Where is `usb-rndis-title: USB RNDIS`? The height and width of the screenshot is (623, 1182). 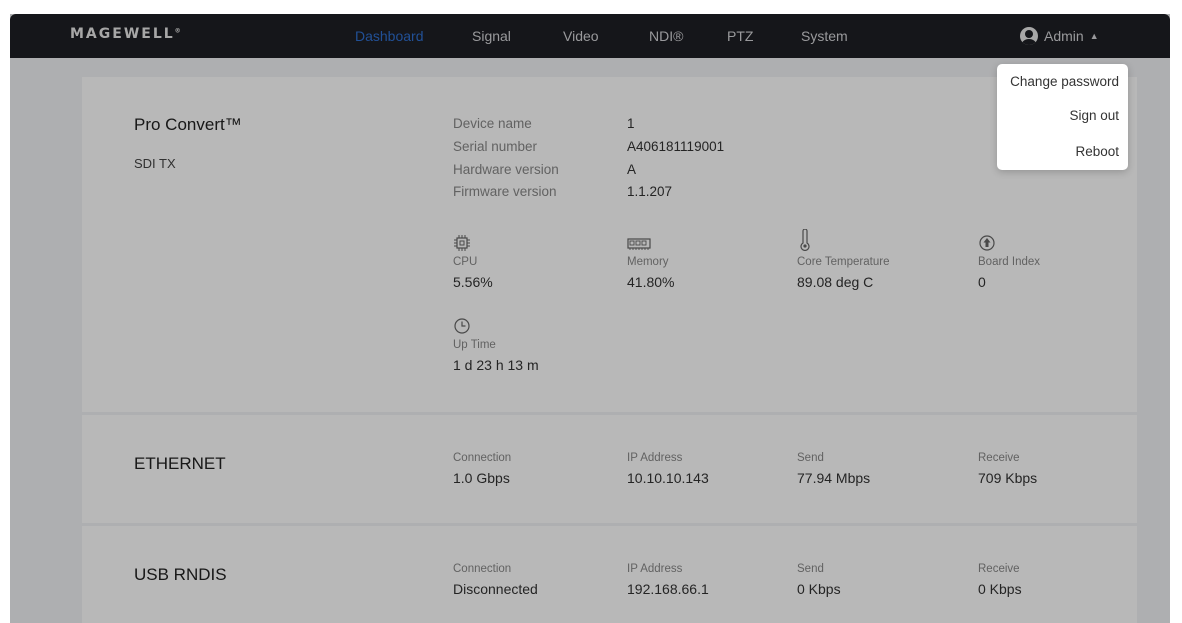
usb-rndis-title: USB RNDIS is located at coordinates (180, 574).